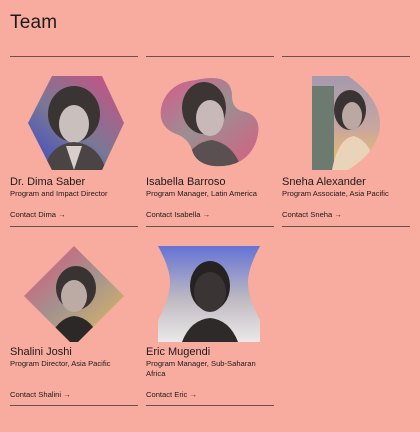  What do you see at coordinates (210, 290) in the screenshot?
I see `portrait-eric` at bounding box center [210, 290].